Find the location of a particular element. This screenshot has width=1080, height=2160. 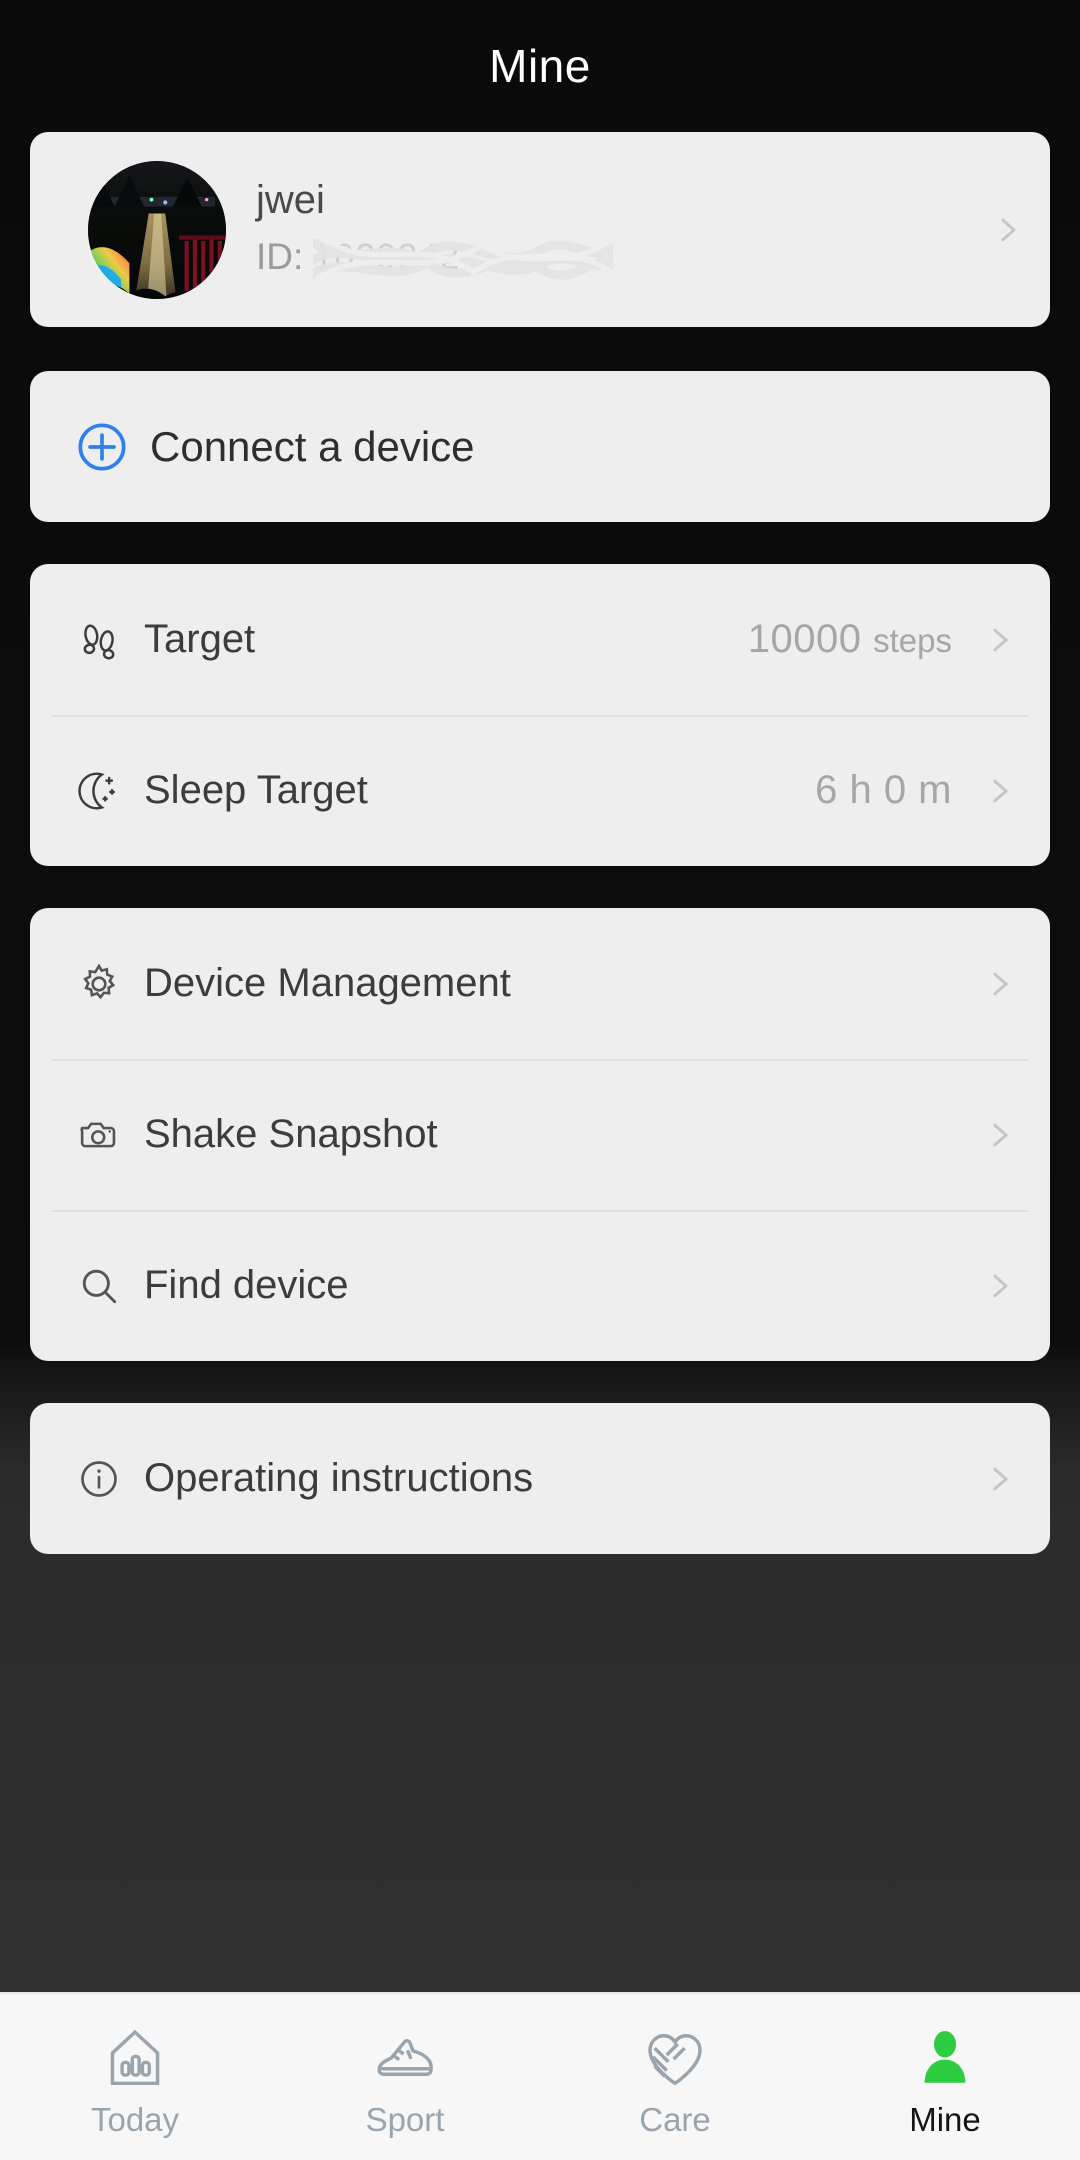

tab-sport: Sport is located at coordinates (405, 2077).